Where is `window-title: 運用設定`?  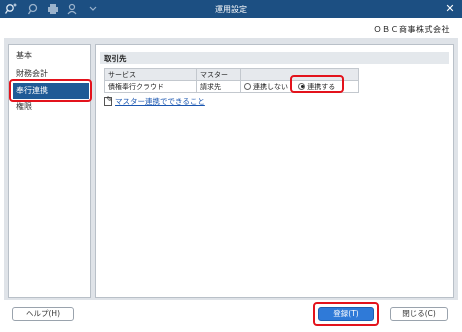 window-title: 運用設定 is located at coordinates (231, 9).